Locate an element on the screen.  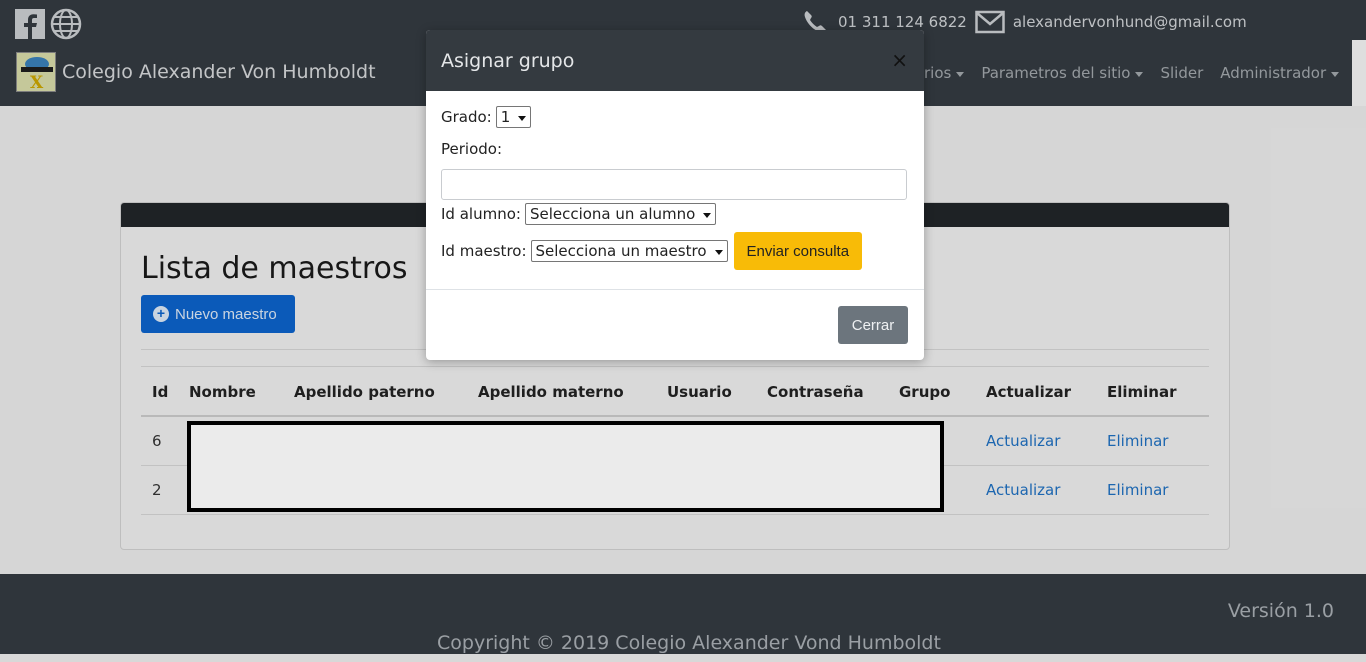
new-teacher-button: + Nuevo maestro is located at coordinates (218, 314).